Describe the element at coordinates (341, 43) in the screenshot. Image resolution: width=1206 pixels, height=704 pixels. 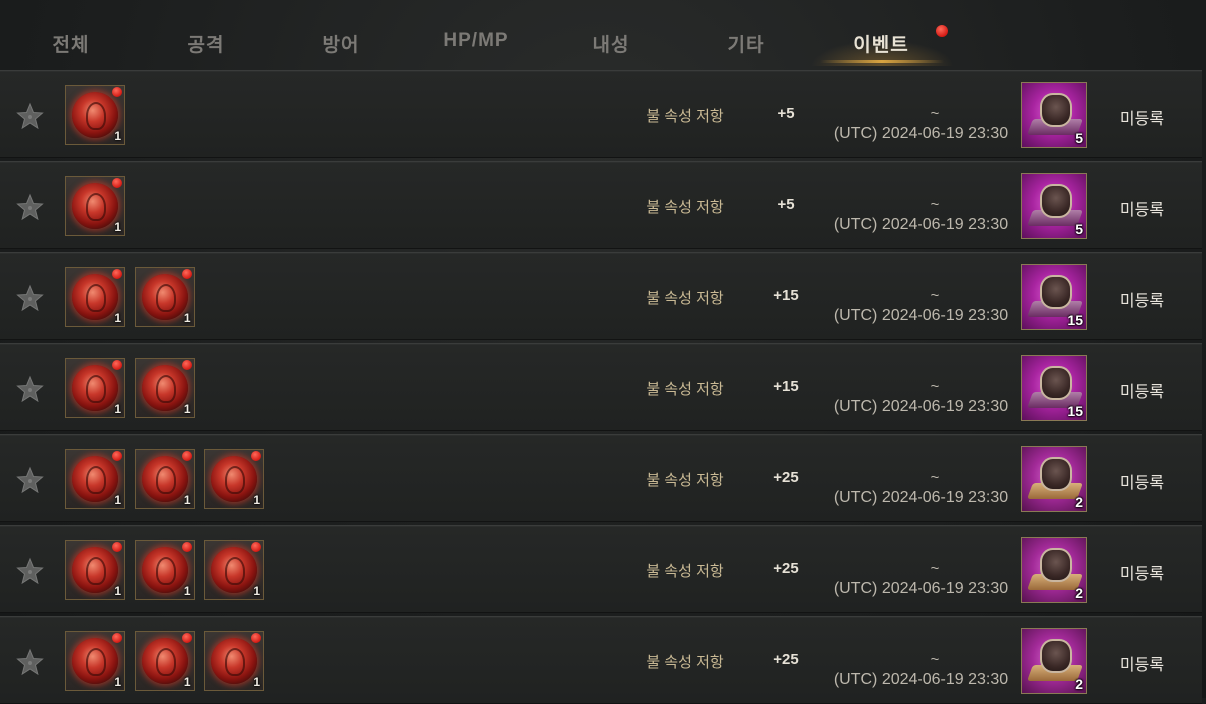
I see `tab-defense: 방어` at that location.